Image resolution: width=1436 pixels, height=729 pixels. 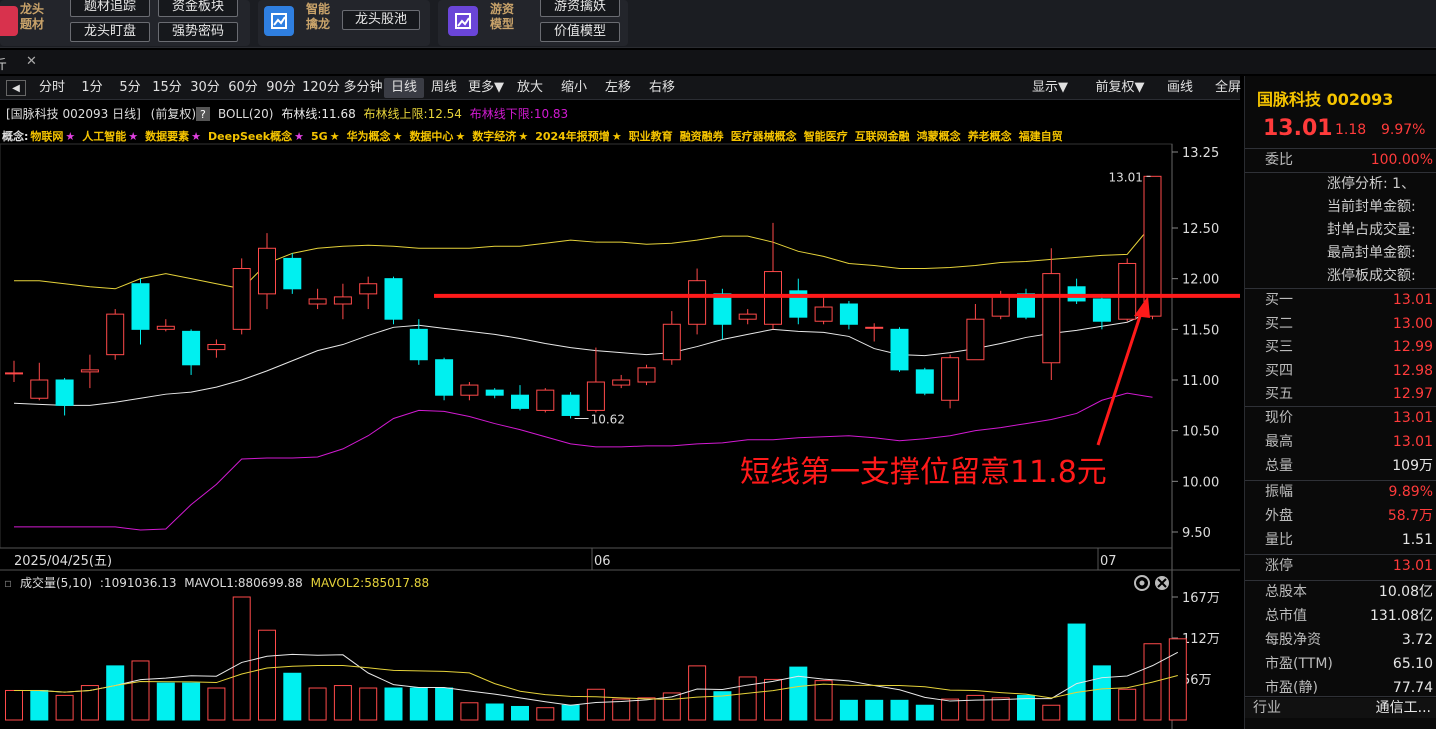 I want to click on period-button-6: 90分, so click(x=281, y=88).